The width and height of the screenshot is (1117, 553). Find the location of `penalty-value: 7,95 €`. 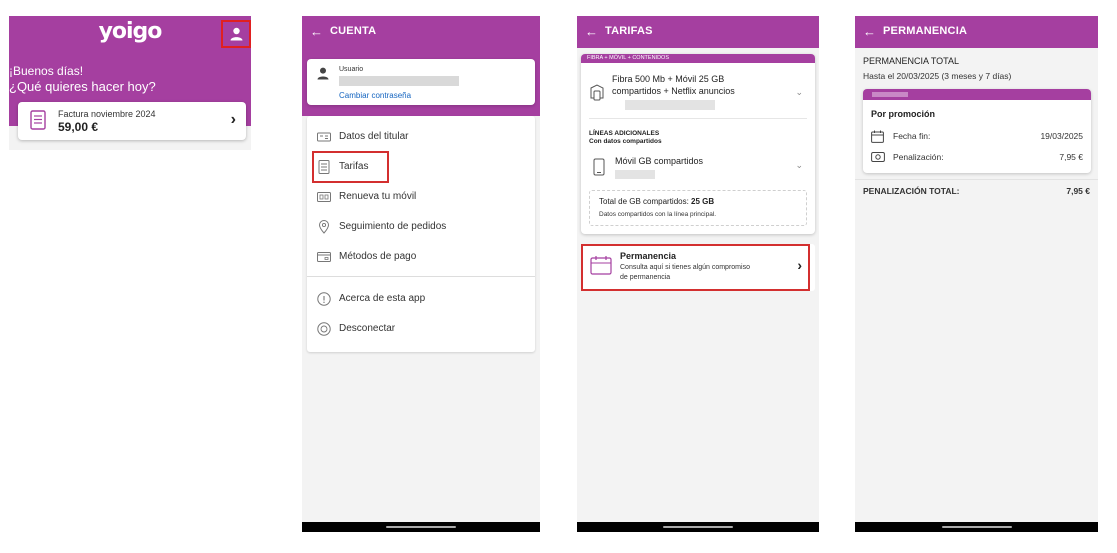

penalty-value: 7,95 € is located at coordinates (1071, 157).